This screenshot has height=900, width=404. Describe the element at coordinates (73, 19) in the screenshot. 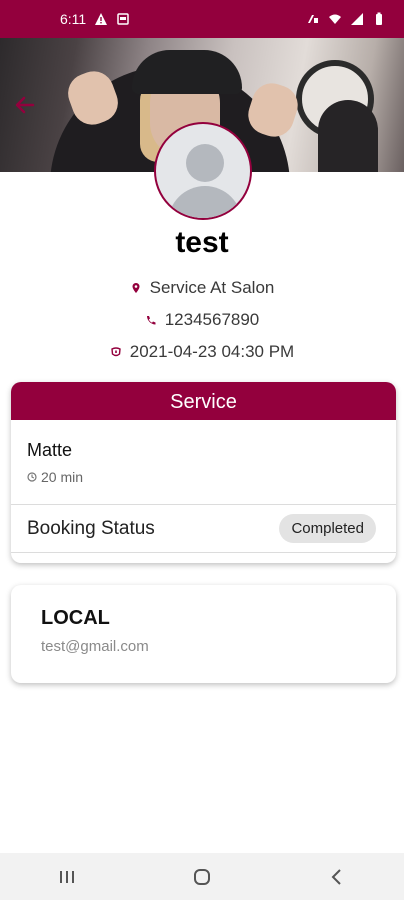

I see `status-time: 6:11` at that location.